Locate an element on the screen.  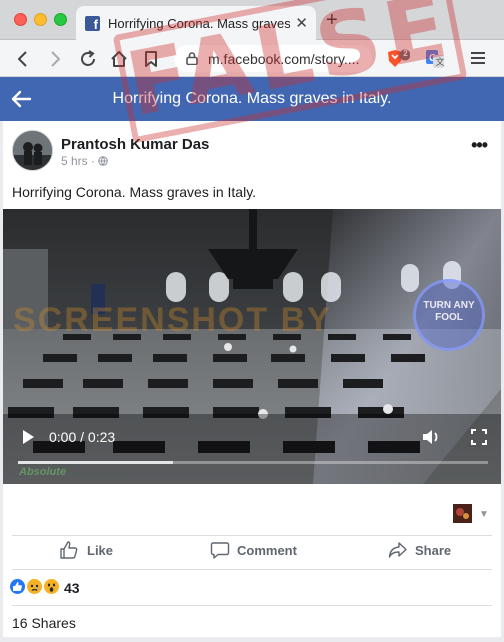
reaction-count: 43 is located at coordinates (72, 588).